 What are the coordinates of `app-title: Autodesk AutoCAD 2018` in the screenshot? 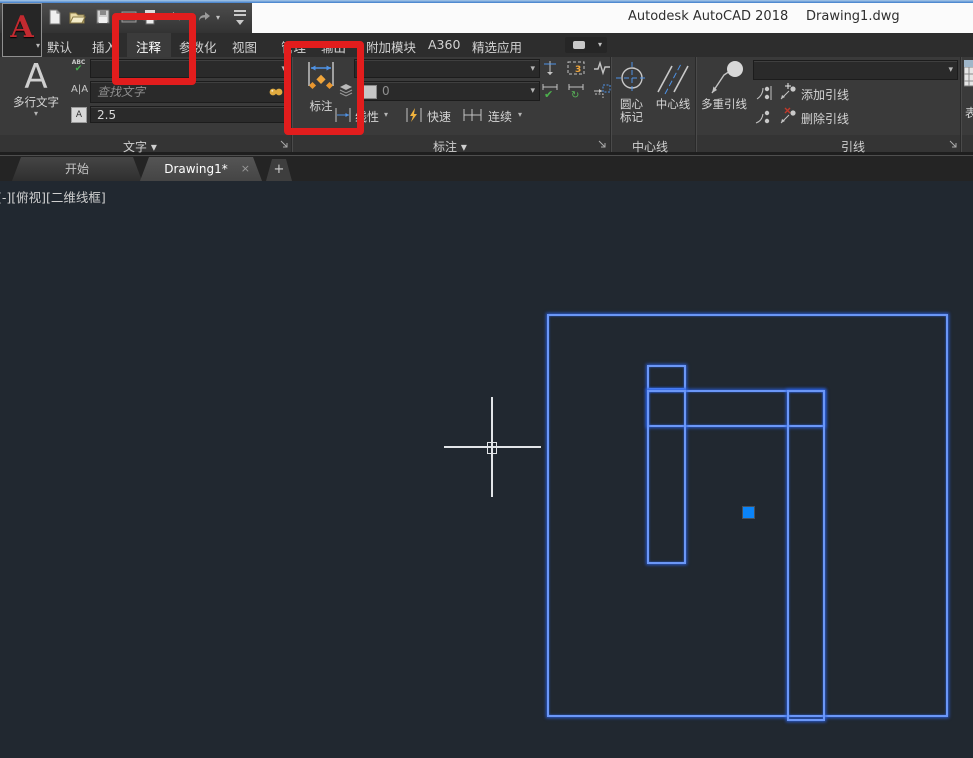 It's located at (708, 16).